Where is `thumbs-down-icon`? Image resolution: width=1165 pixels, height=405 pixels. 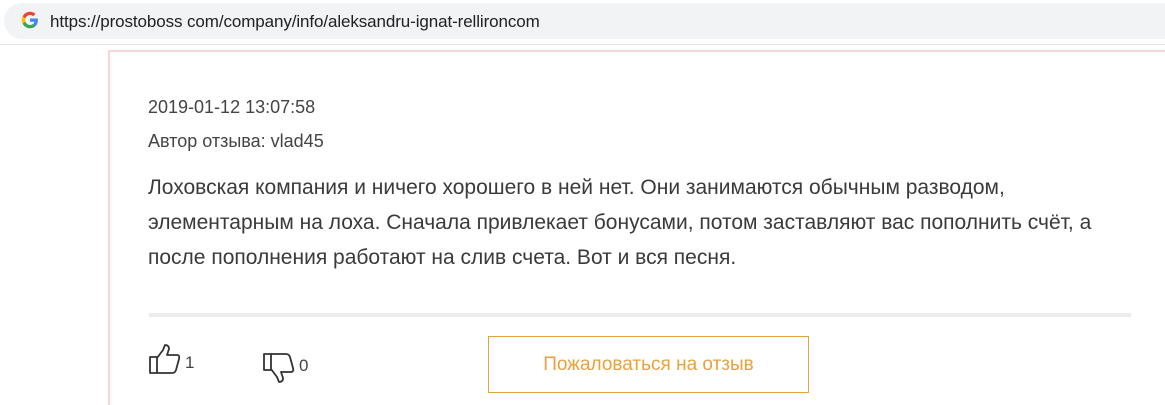
thumbs-down-icon is located at coordinates (279, 368).